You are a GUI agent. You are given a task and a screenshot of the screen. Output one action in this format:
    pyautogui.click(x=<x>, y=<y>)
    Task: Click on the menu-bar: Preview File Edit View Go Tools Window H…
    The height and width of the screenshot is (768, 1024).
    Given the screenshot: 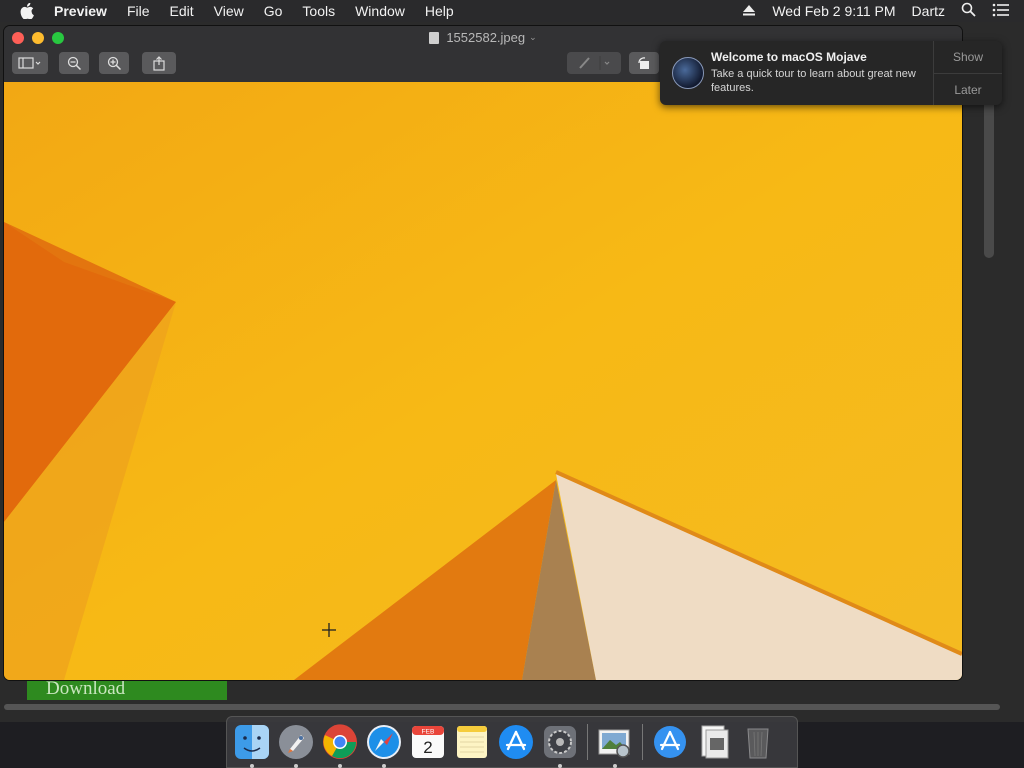 What is the action you would take?
    pyautogui.click(x=512, y=11)
    